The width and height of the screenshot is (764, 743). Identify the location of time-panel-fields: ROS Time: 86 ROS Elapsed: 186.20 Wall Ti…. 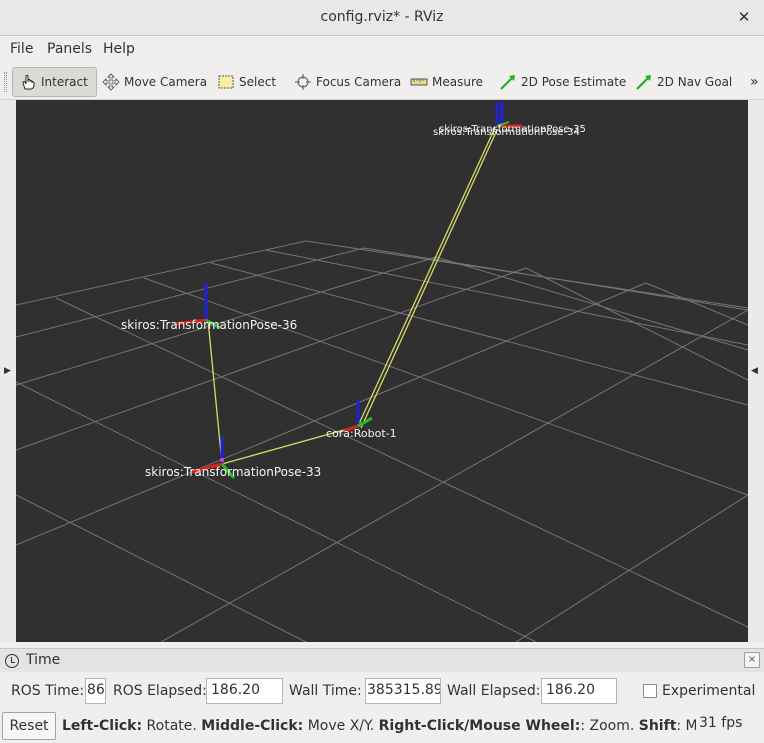
(382, 691).